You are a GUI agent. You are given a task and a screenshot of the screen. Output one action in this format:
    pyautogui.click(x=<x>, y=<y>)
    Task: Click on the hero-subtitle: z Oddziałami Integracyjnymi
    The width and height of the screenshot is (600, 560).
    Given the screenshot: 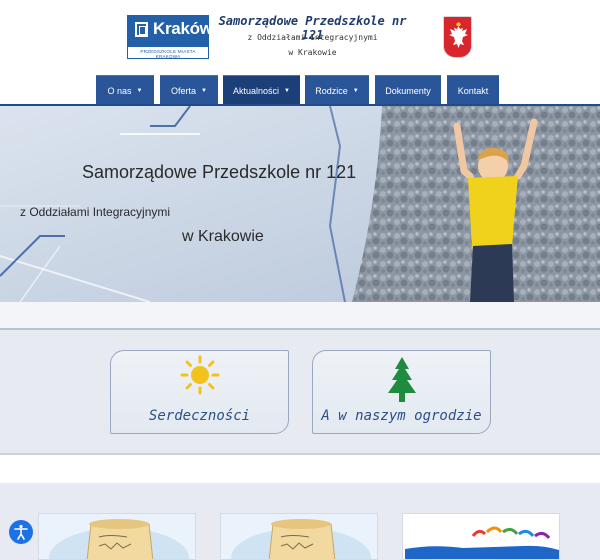 What is the action you would take?
    pyautogui.click(x=95, y=212)
    